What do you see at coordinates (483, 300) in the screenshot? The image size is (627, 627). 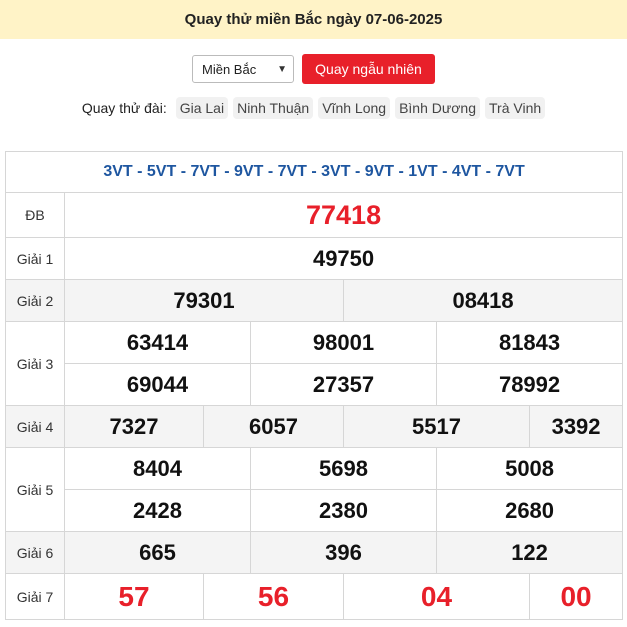 I see `prize-2-number: 08418` at bounding box center [483, 300].